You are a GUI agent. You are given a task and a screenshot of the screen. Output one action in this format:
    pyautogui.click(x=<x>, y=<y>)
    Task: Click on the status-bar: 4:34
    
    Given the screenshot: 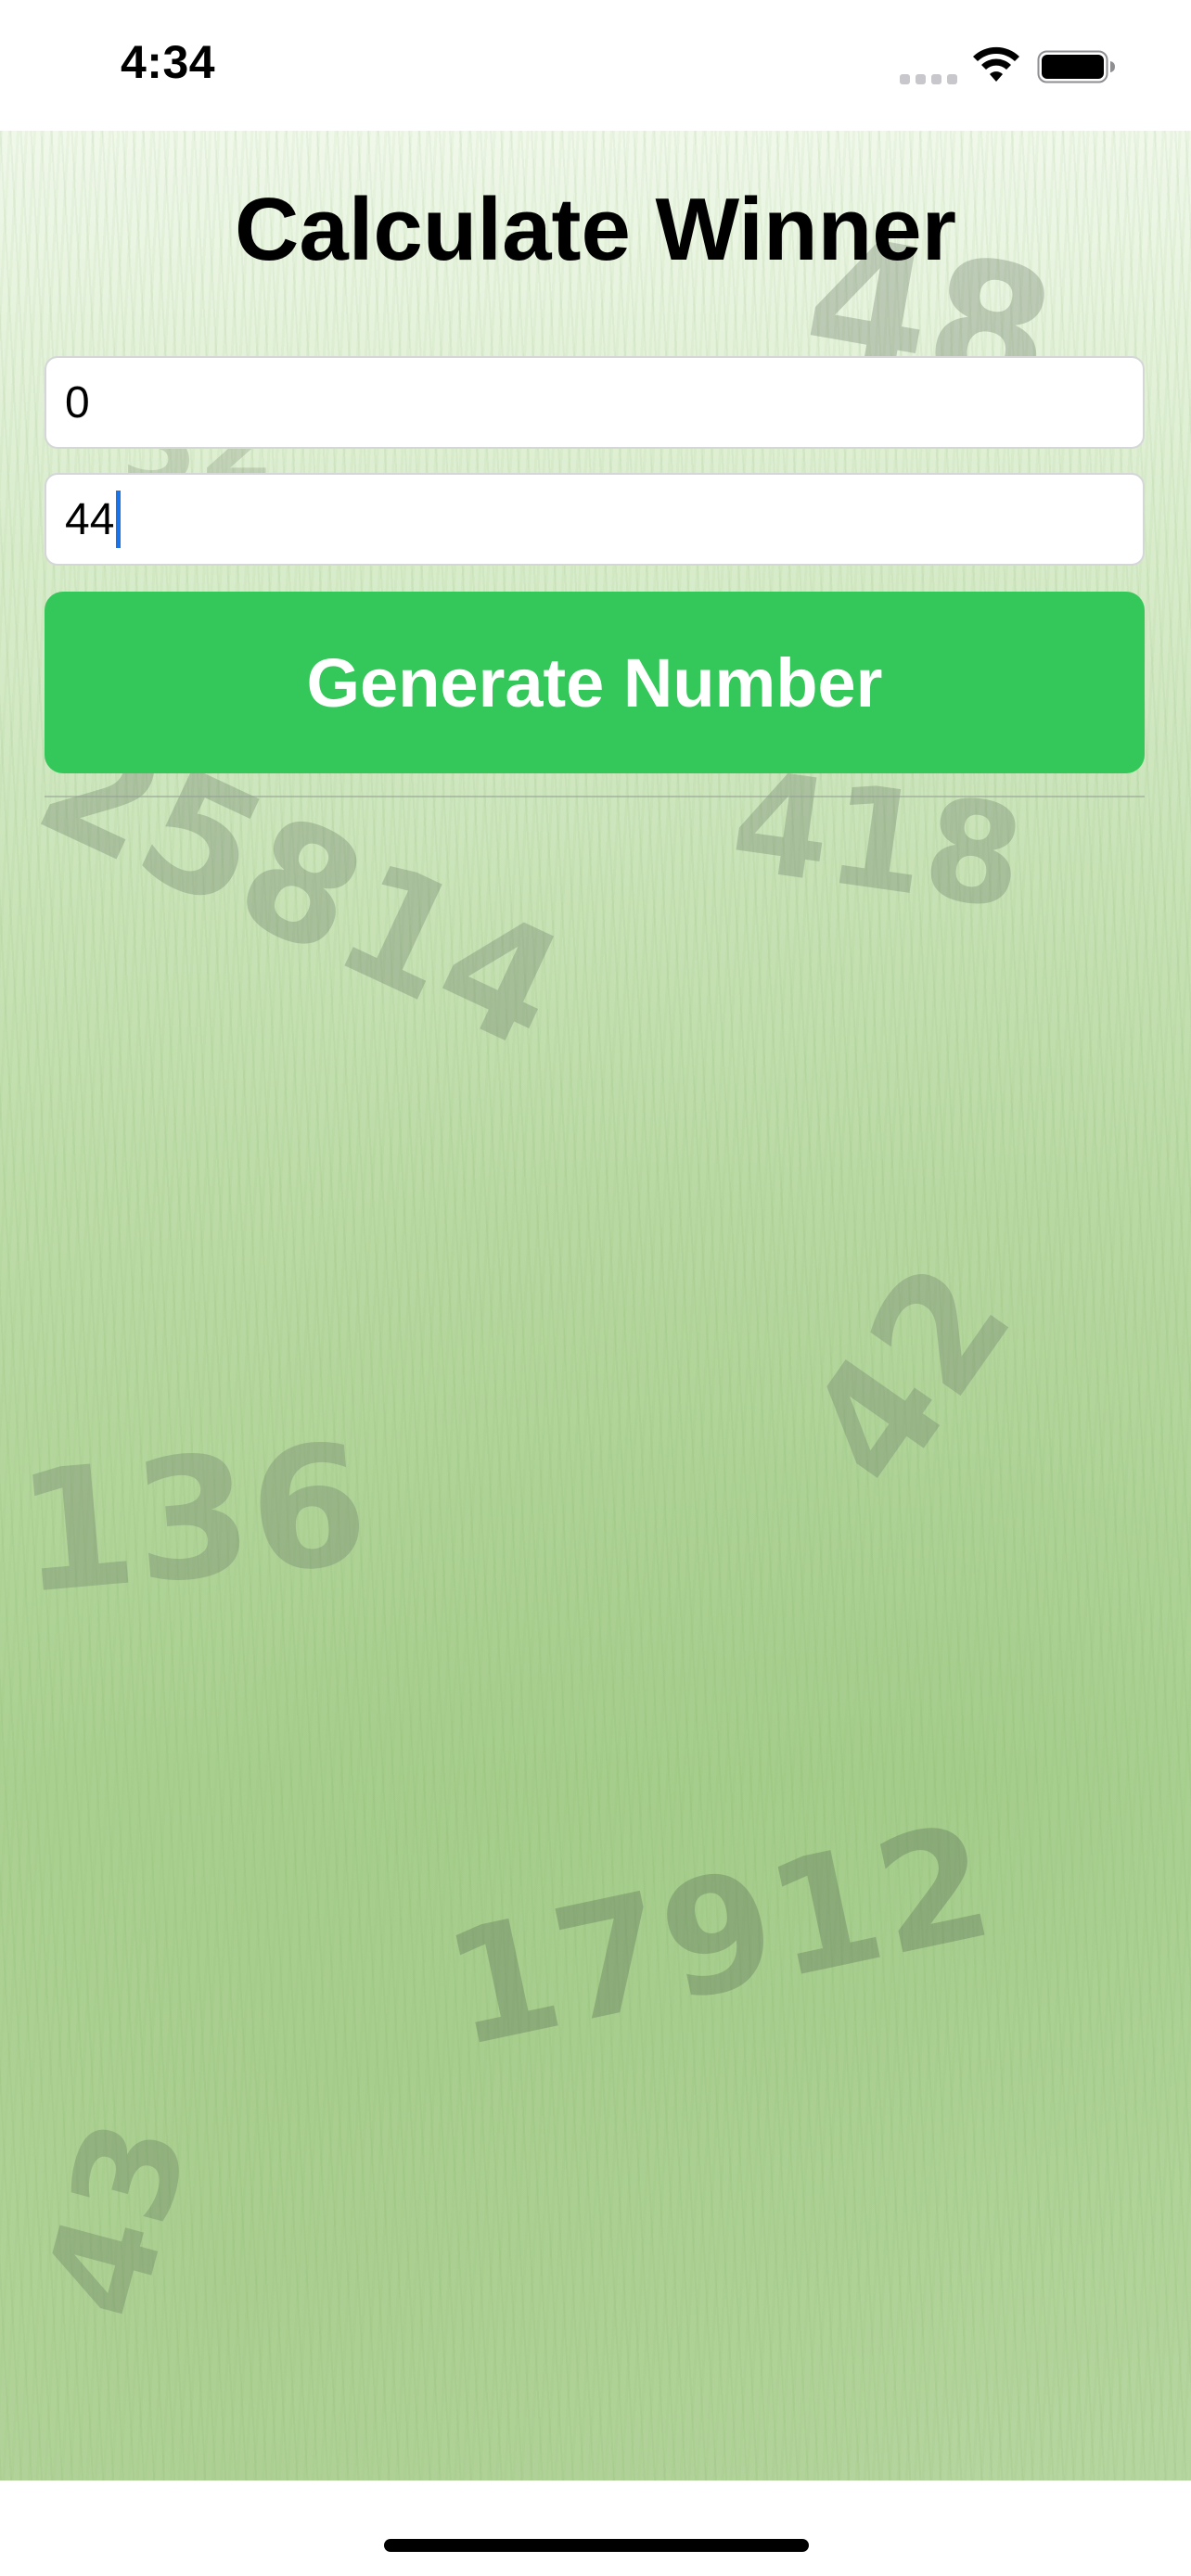 What is the action you would take?
    pyautogui.click(x=595, y=66)
    